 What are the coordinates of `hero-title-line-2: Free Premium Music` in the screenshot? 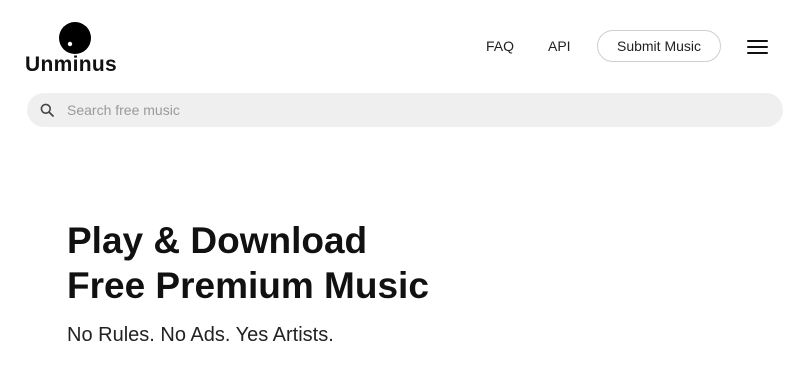 It's located at (248, 285).